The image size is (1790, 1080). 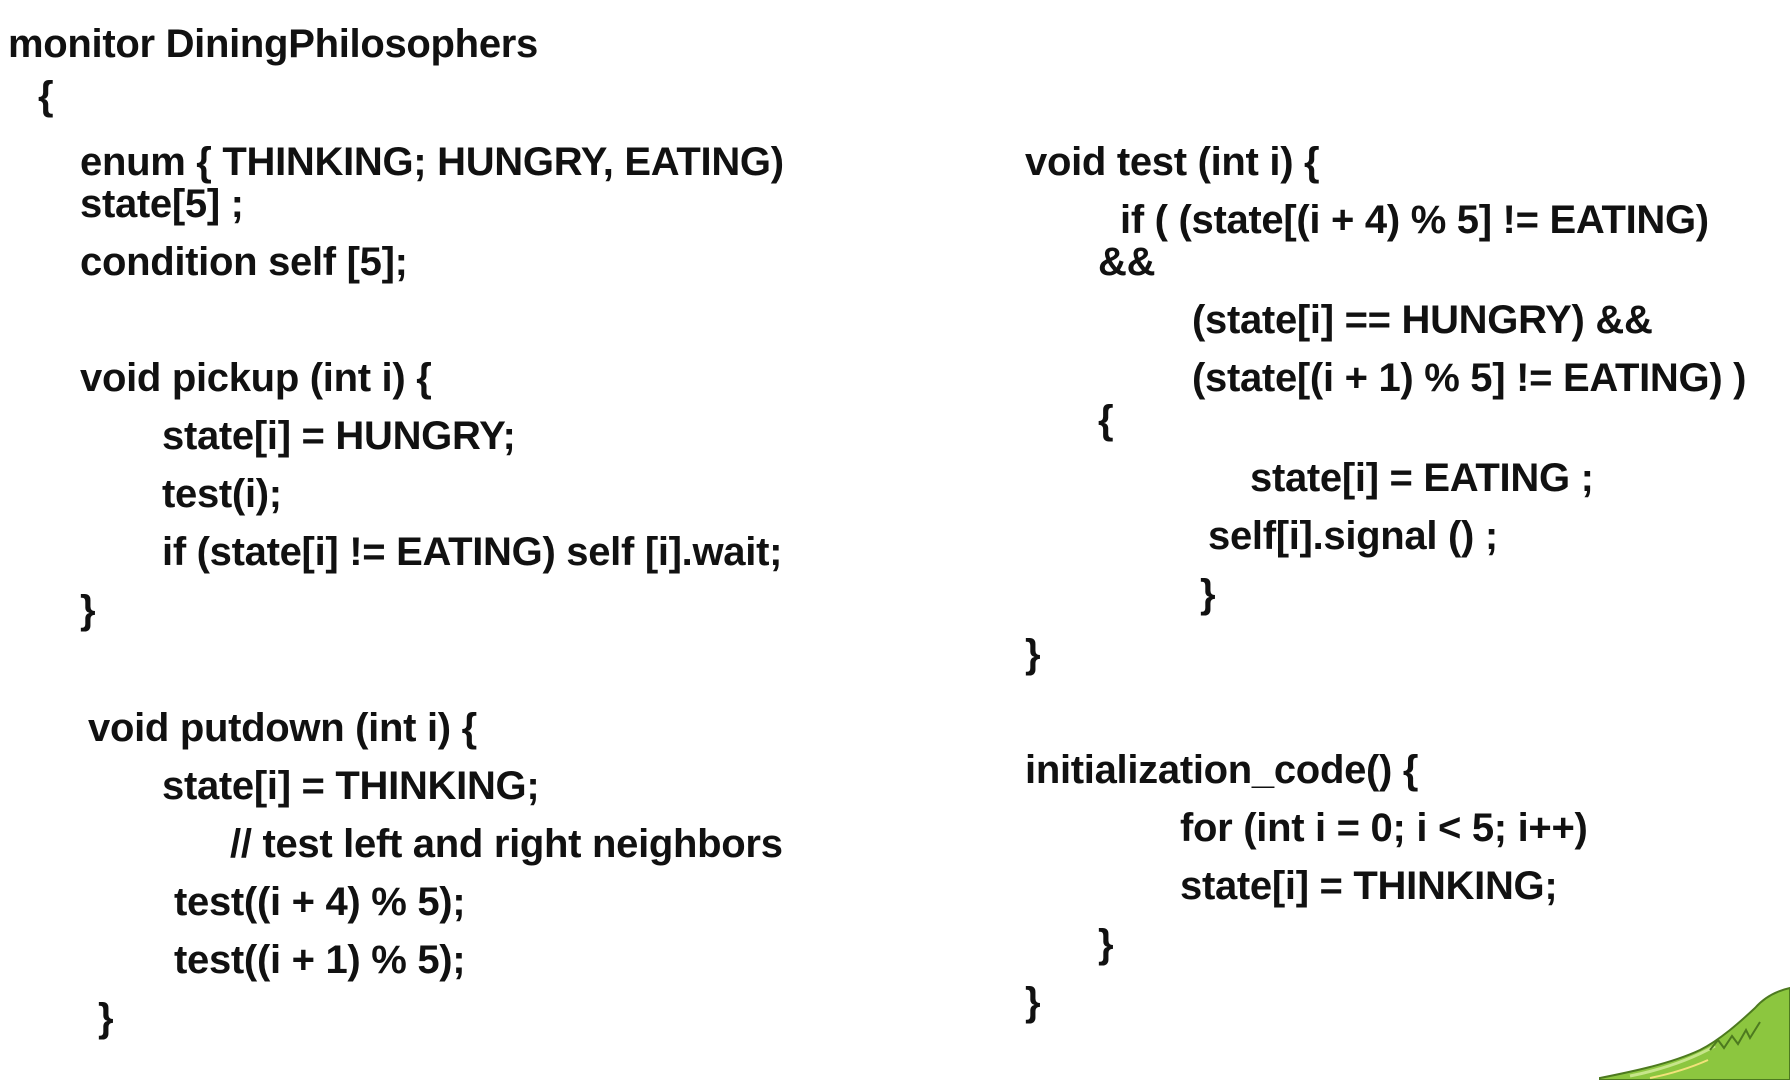 What do you see at coordinates (1033, 1002) in the screenshot?
I see `init-close-brace: }` at bounding box center [1033, 1002].